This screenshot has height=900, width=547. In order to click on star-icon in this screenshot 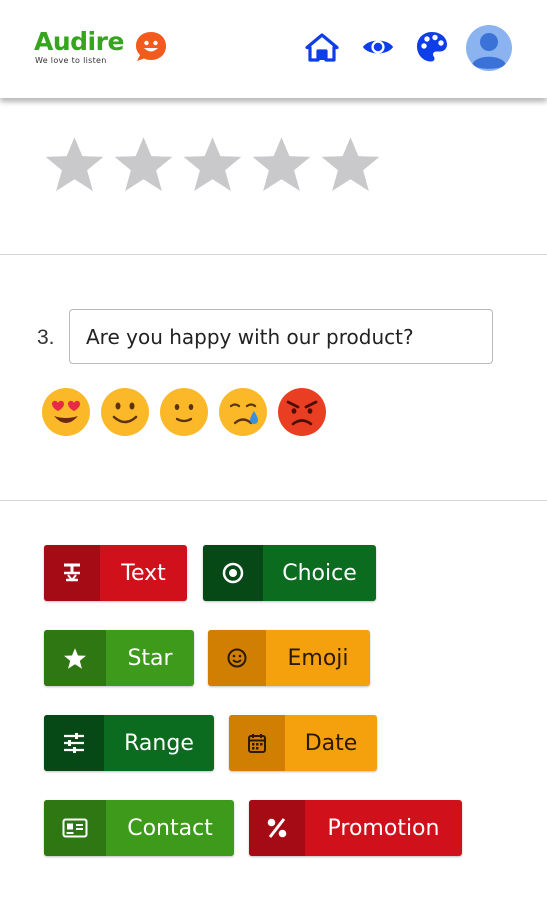, I will do `click(75, 658)`.